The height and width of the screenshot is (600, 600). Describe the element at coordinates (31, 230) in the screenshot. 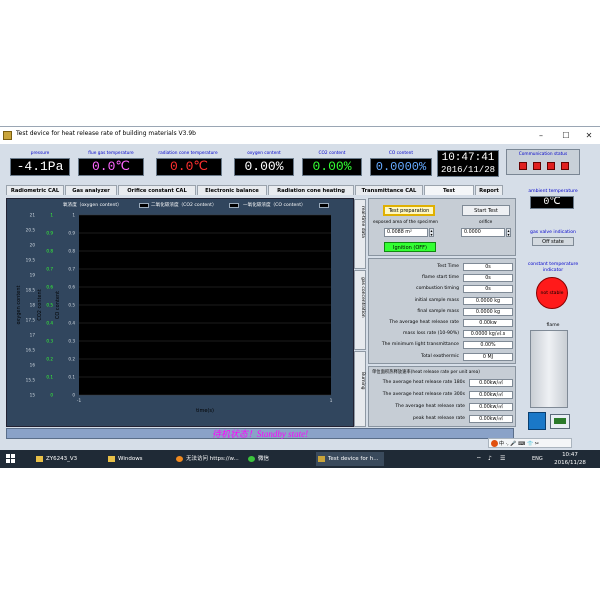

I see `o2-tick-label: 20.5` at that location.